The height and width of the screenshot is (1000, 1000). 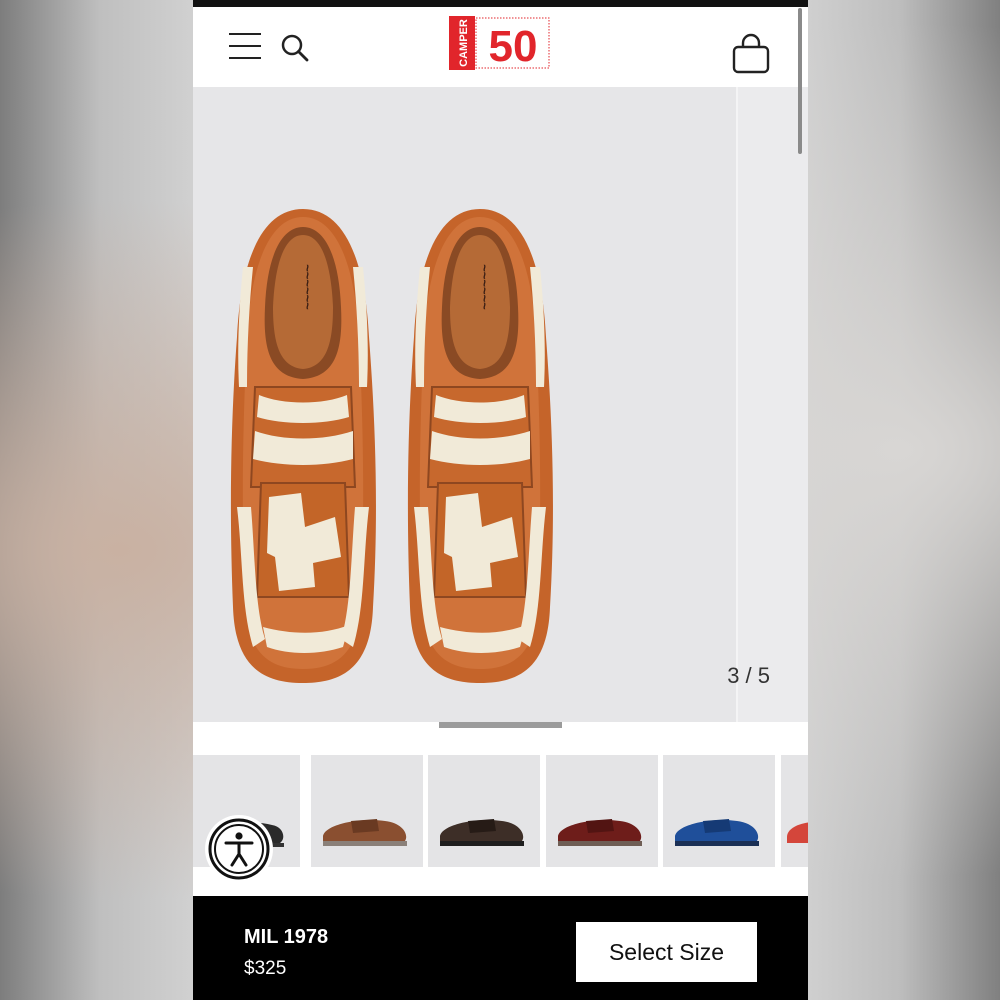 What do you see at coordinates (500, 725) in the screenshot?
I see `carousel-position-indicator` at bounding box center [500, 725].